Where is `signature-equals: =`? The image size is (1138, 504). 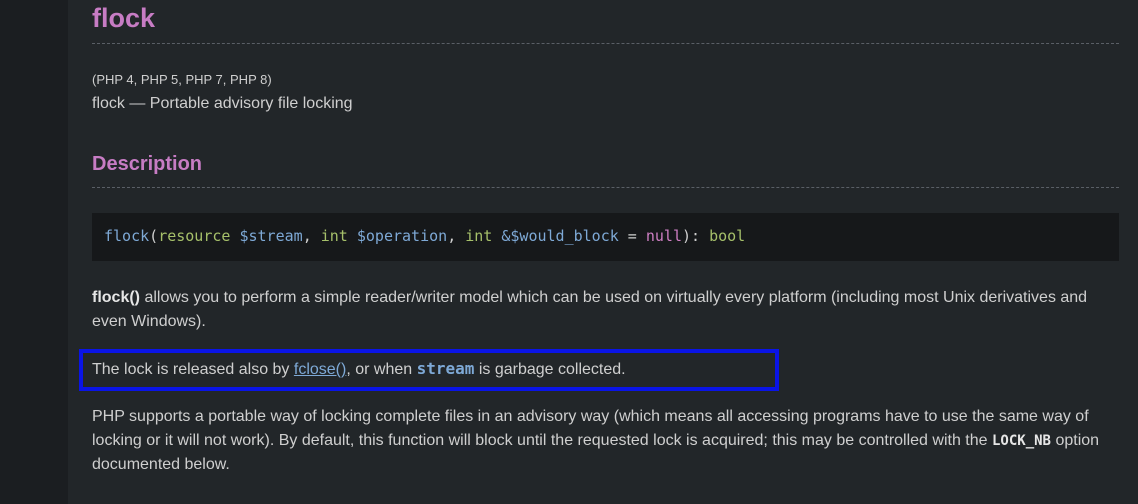 signature-equals: = is located at coordinates (632, 236).